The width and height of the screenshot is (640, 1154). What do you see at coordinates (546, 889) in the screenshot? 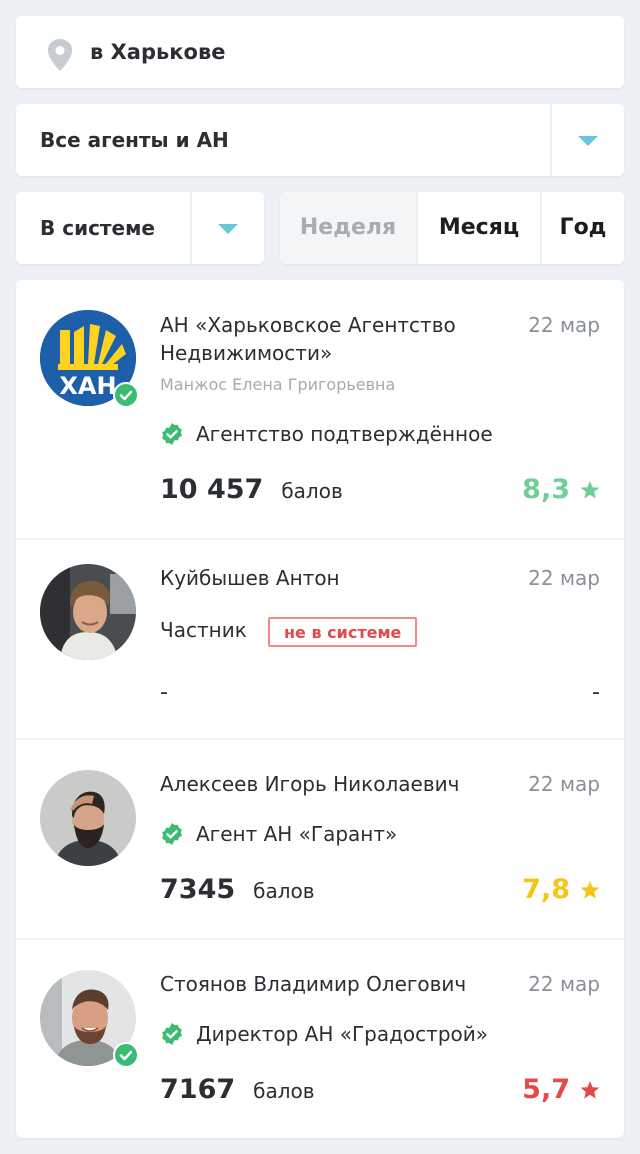
I see `rating-value: 7,8` at bounding box center [546, 889].